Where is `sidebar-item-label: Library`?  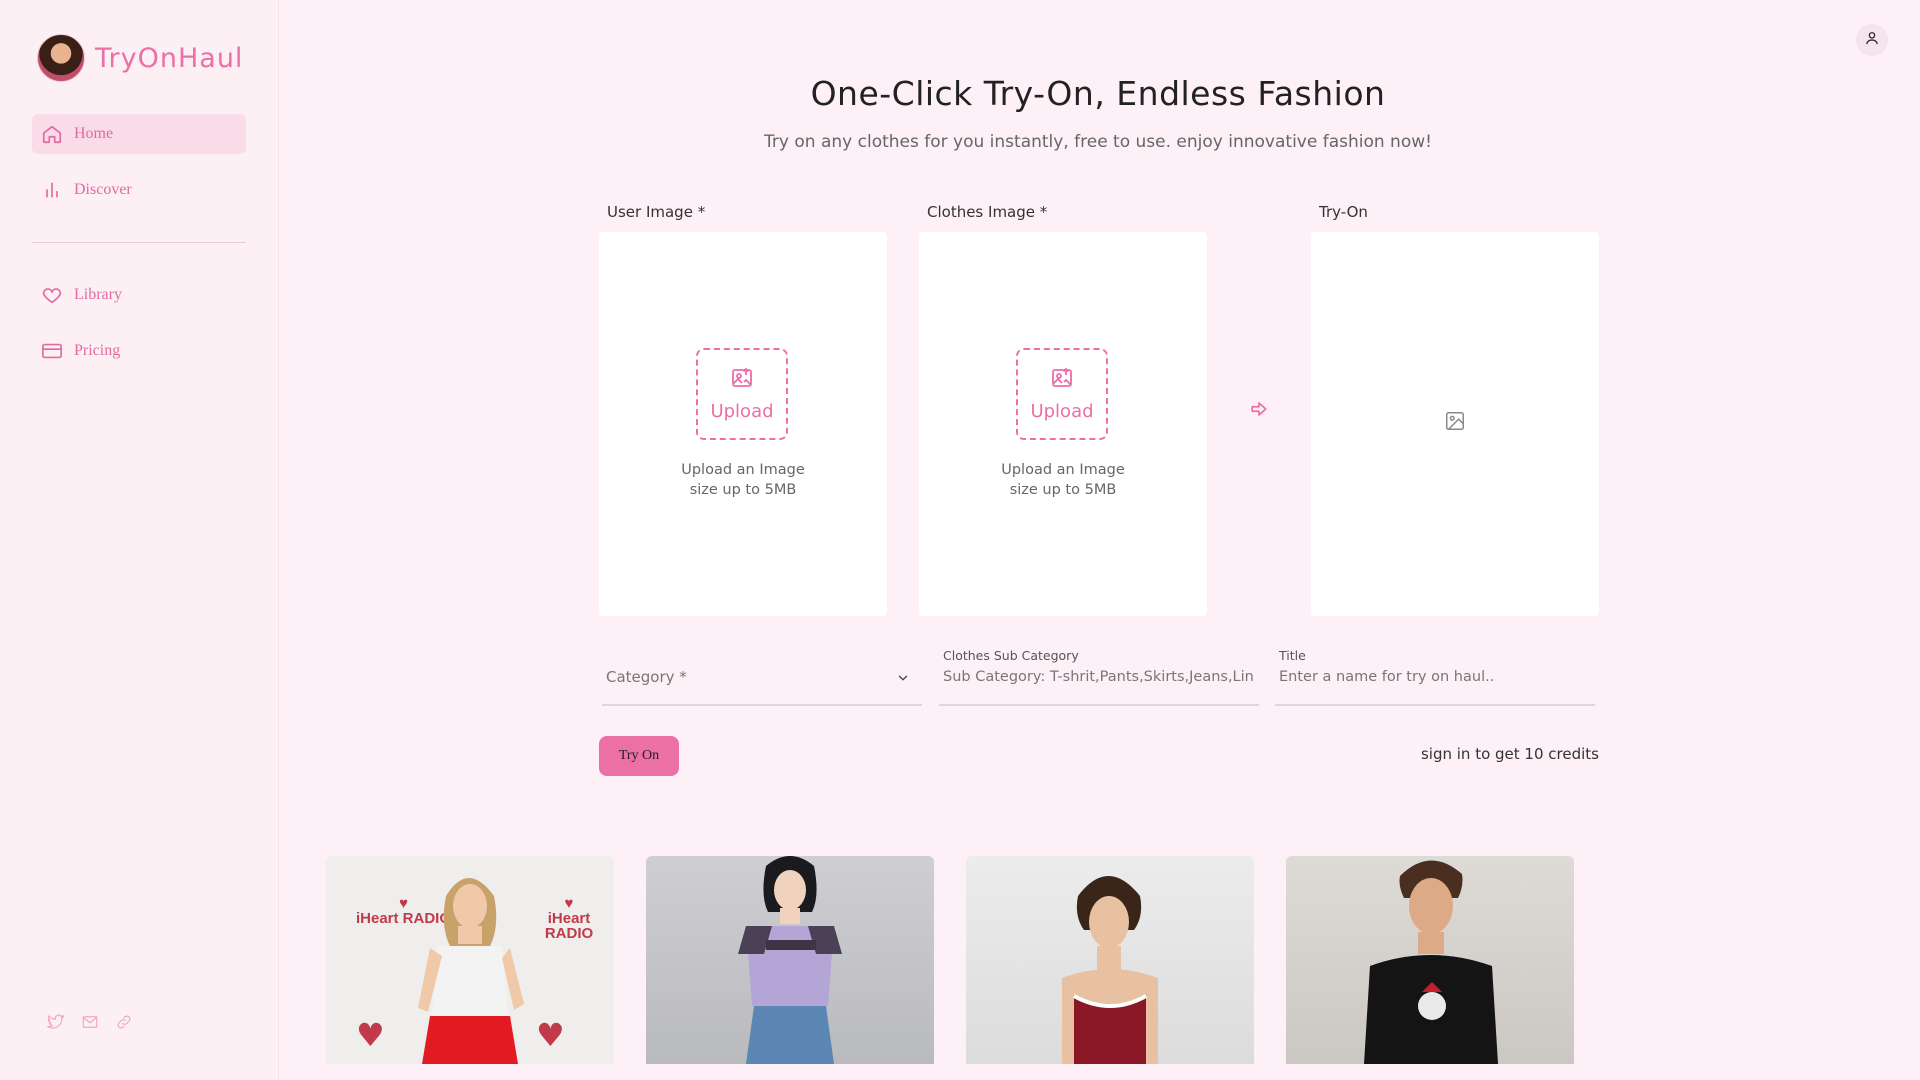
sidebar-item-label: Library is located at coordinates (98, 294).